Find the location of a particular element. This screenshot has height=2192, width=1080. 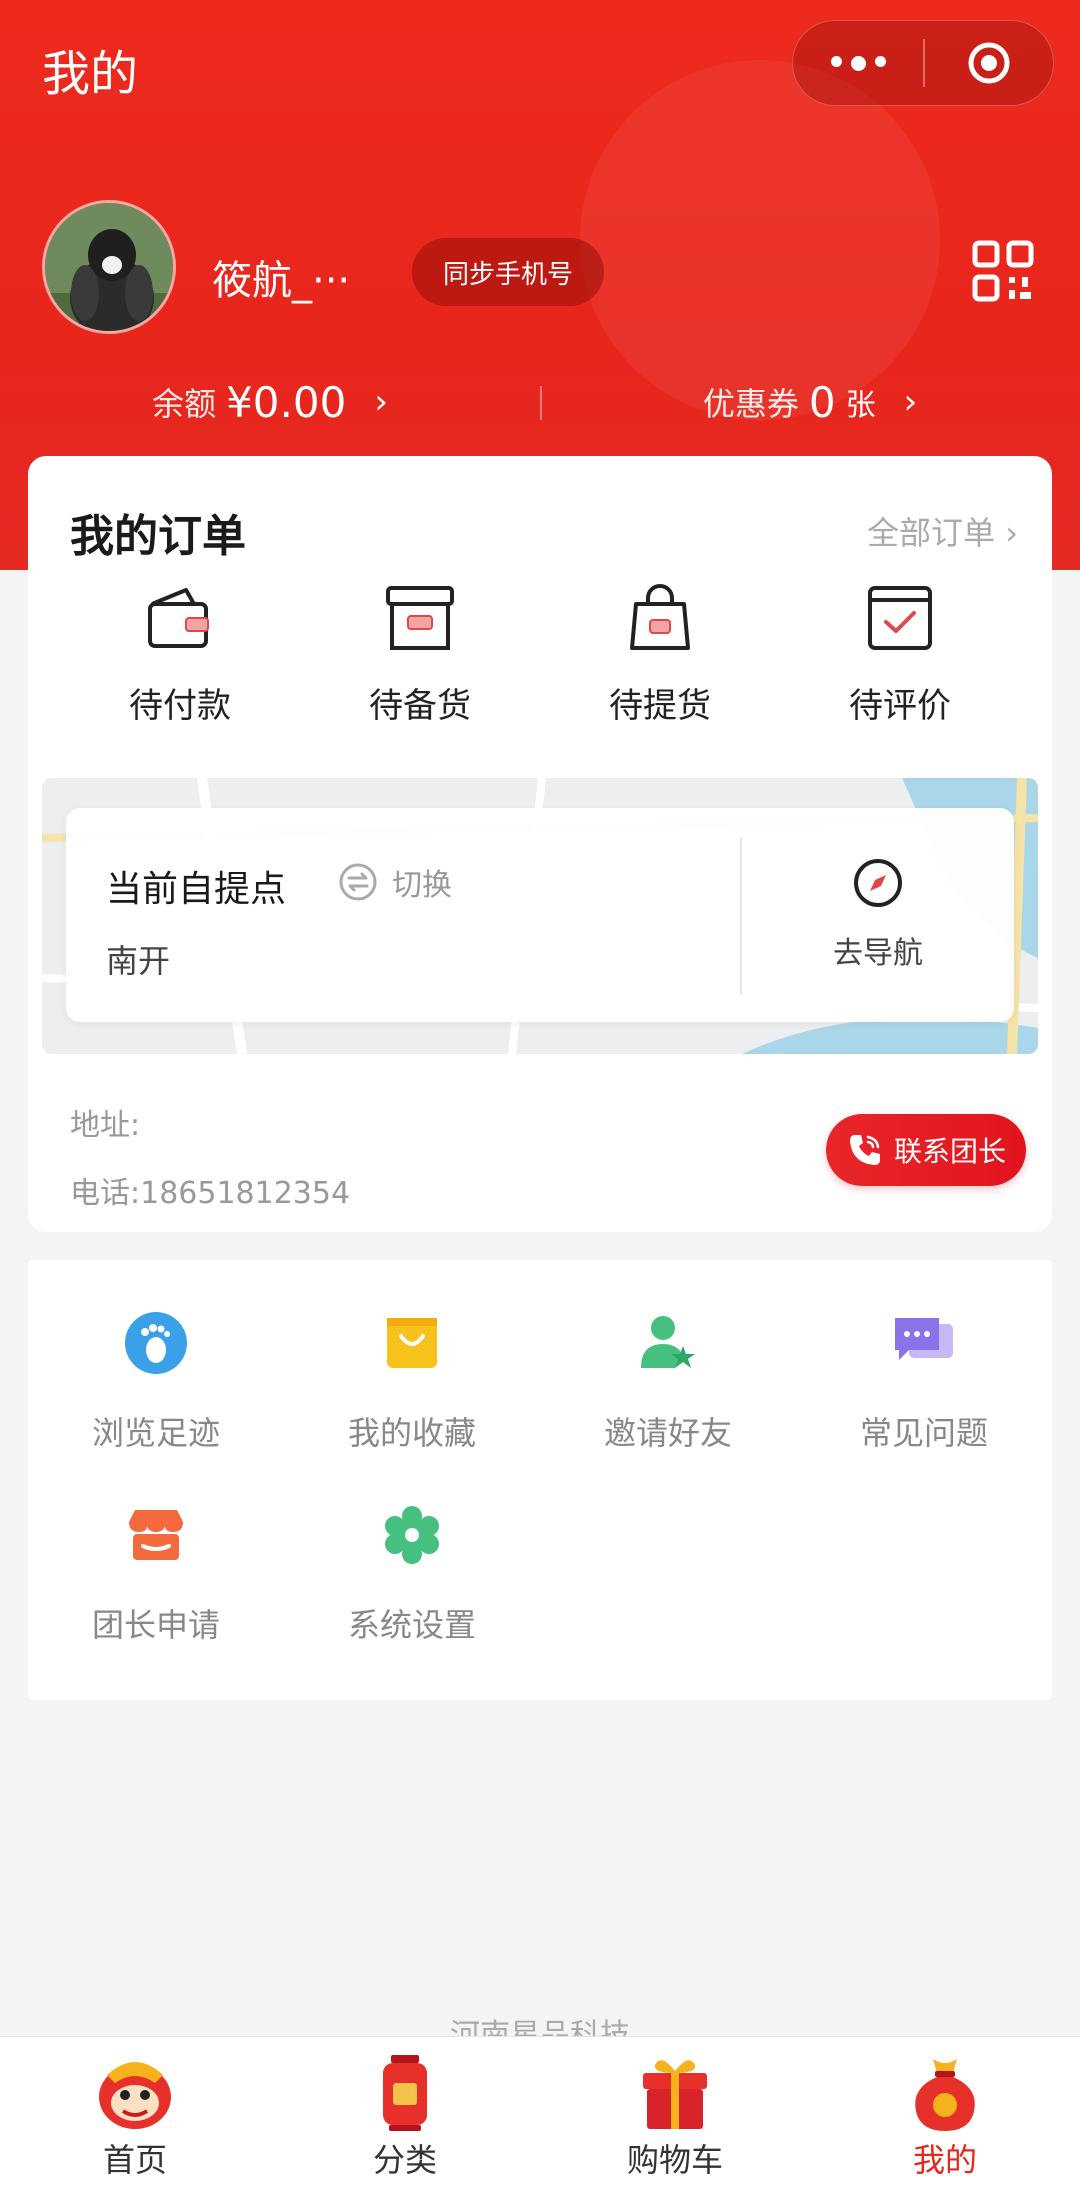

coupon-count: 0 is located at coordinates (822, 402).